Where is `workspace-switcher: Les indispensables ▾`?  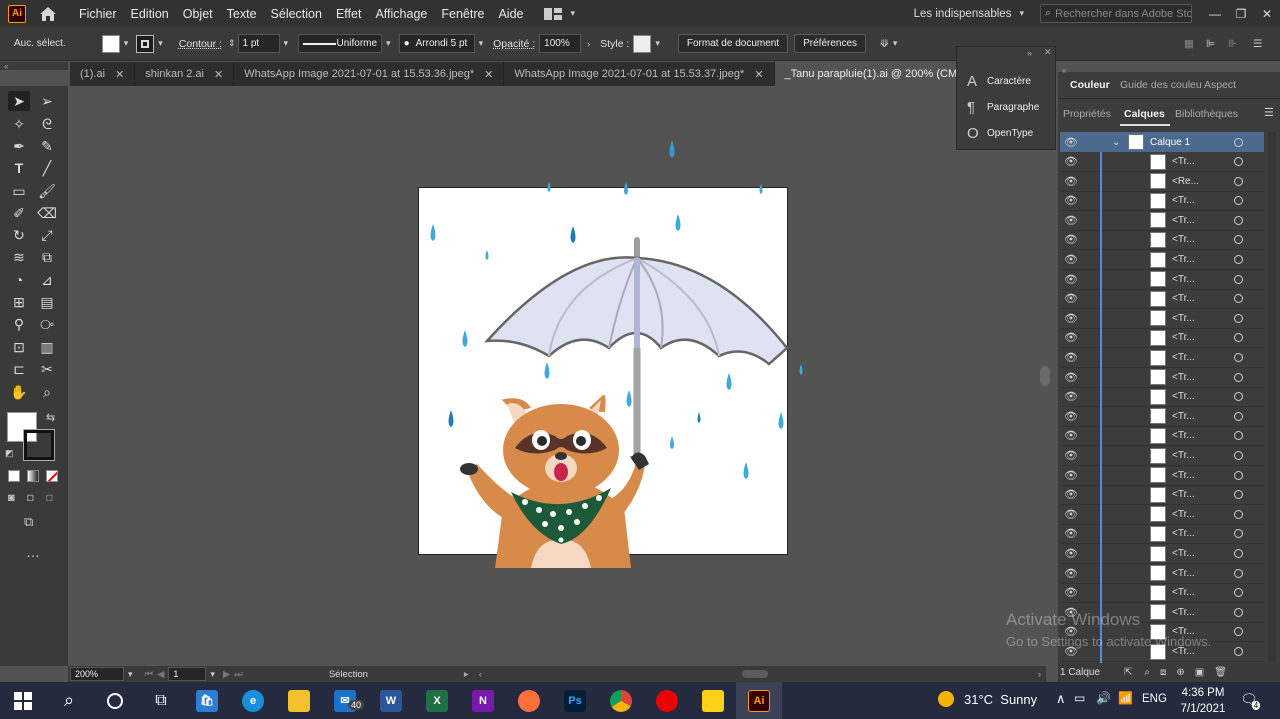 workspace-switcher: Les indispensables ▾ is located at coordinates (971, 14).